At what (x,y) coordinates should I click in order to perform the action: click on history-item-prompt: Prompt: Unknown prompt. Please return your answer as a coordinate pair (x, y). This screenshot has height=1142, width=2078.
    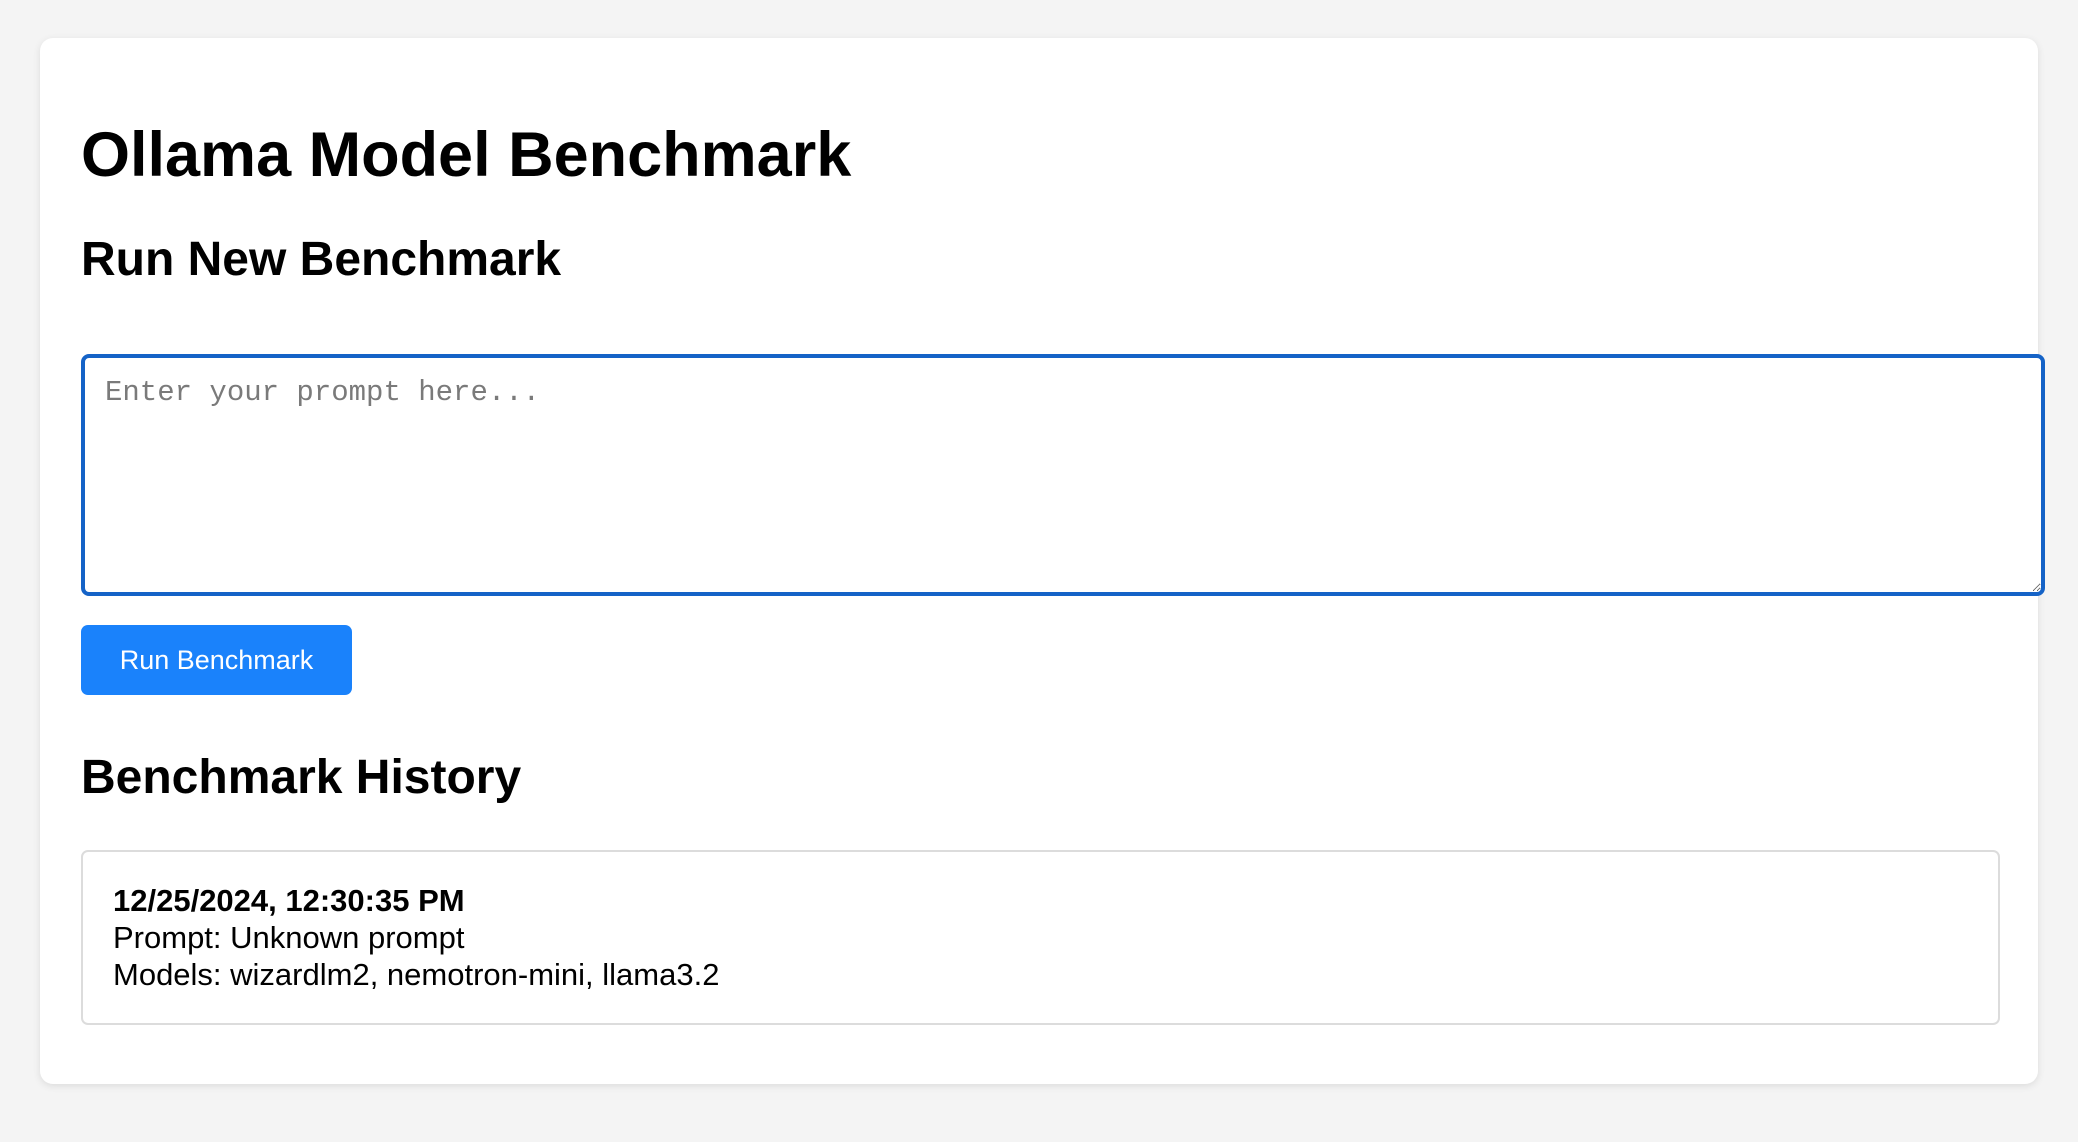
    Looking at the image, I should click on (289, 937).